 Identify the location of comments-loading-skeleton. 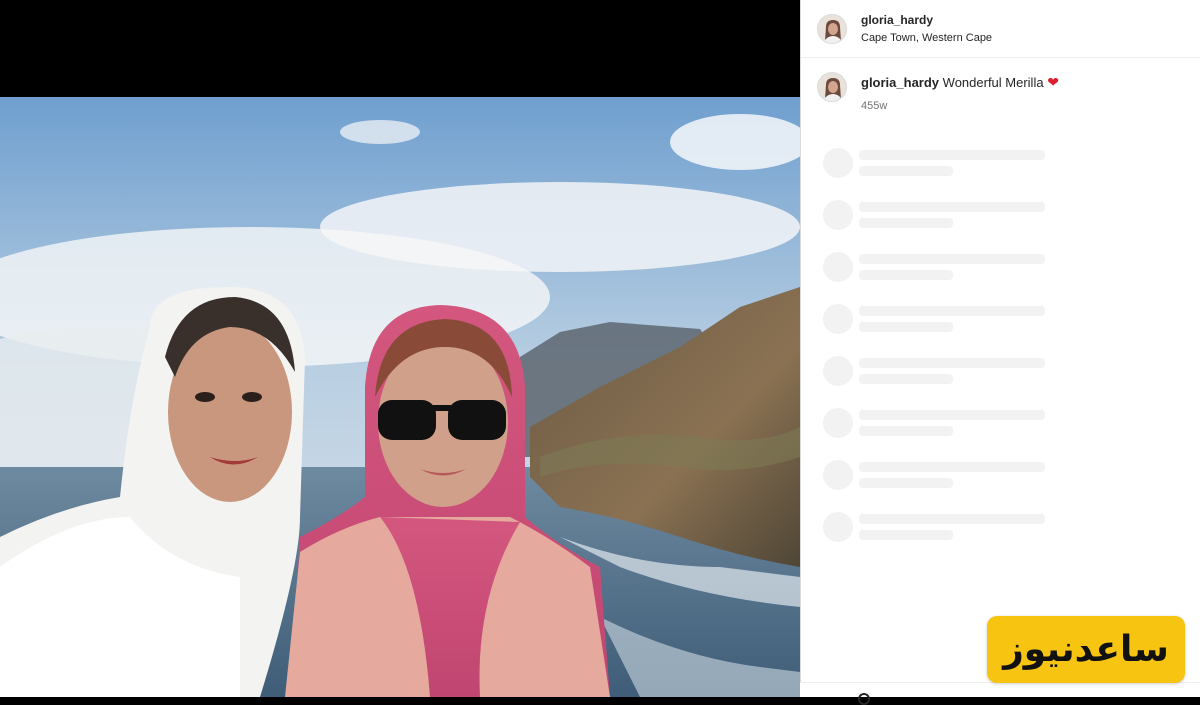
(934, 356).